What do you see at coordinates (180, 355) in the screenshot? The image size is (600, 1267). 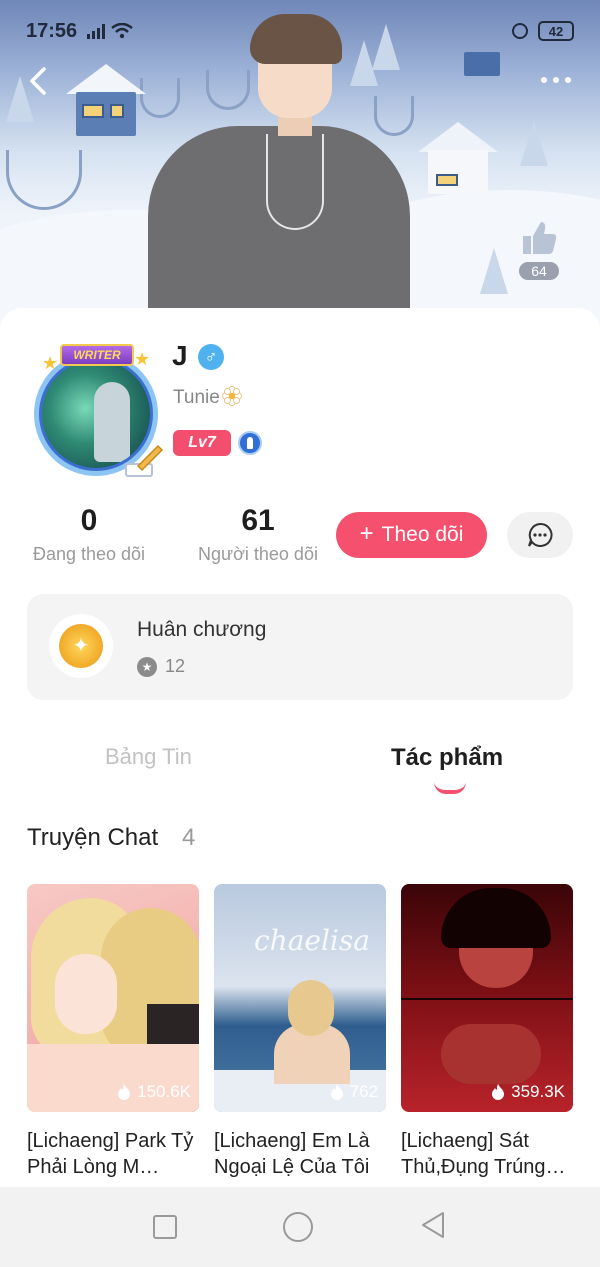 I see `user-name: J` at bounding box center [180, 355].